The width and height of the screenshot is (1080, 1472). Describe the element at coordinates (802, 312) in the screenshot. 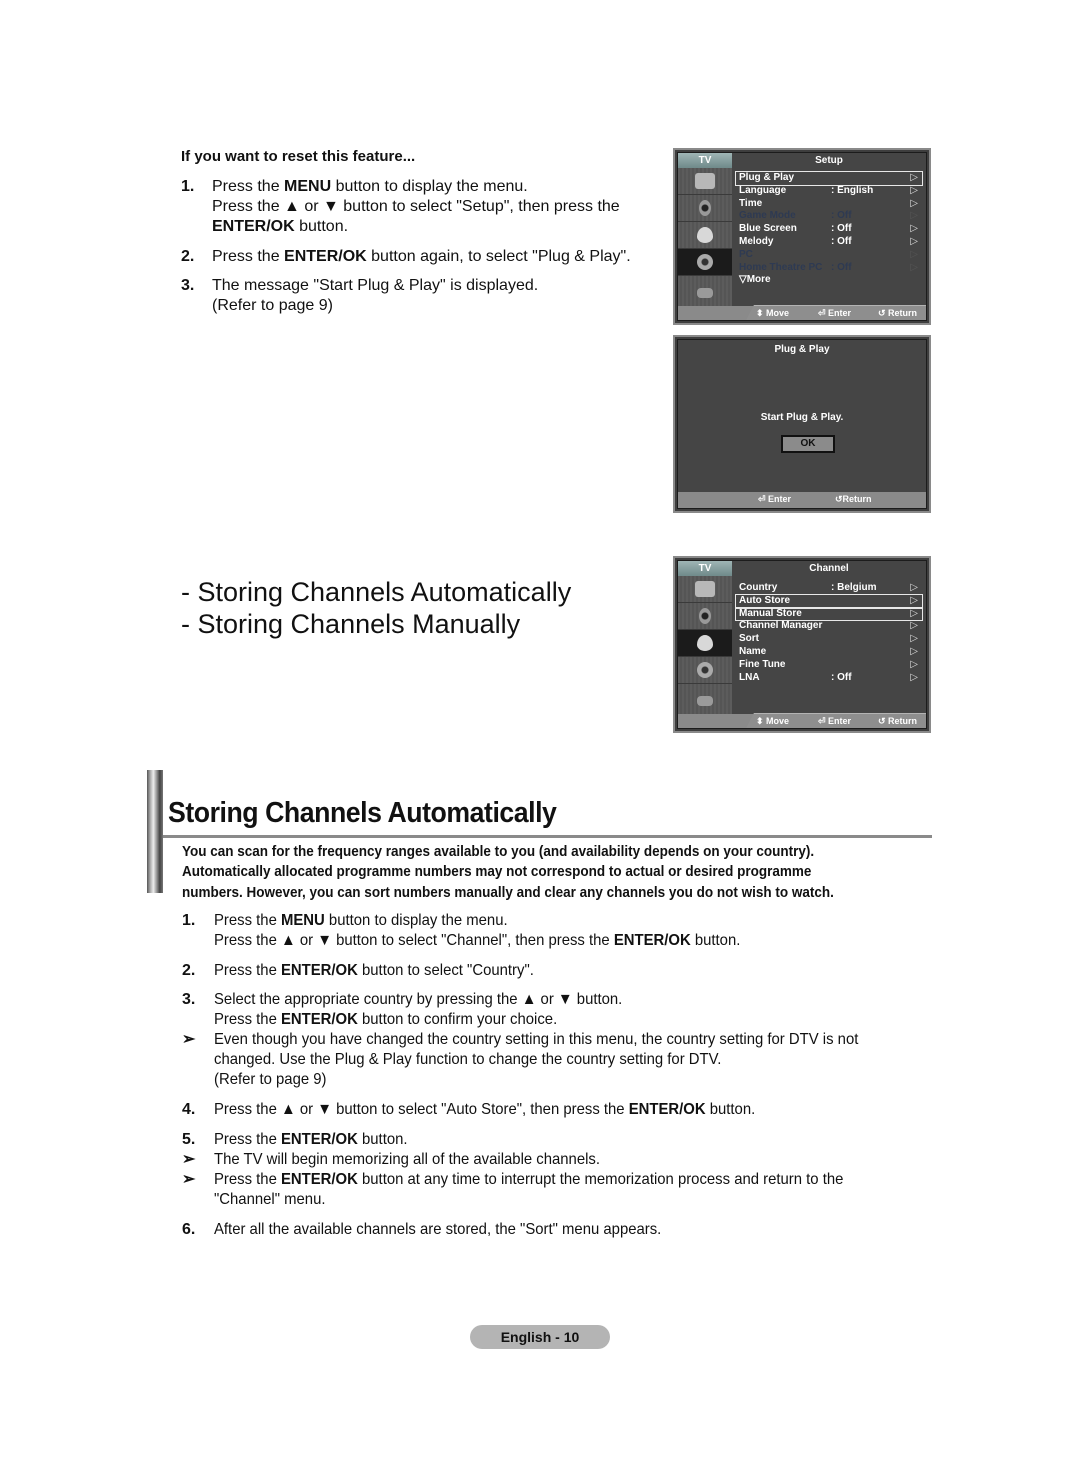

I see `menu-footer: ⬍ Move ⏎ Enter ↺ Return` at that location.